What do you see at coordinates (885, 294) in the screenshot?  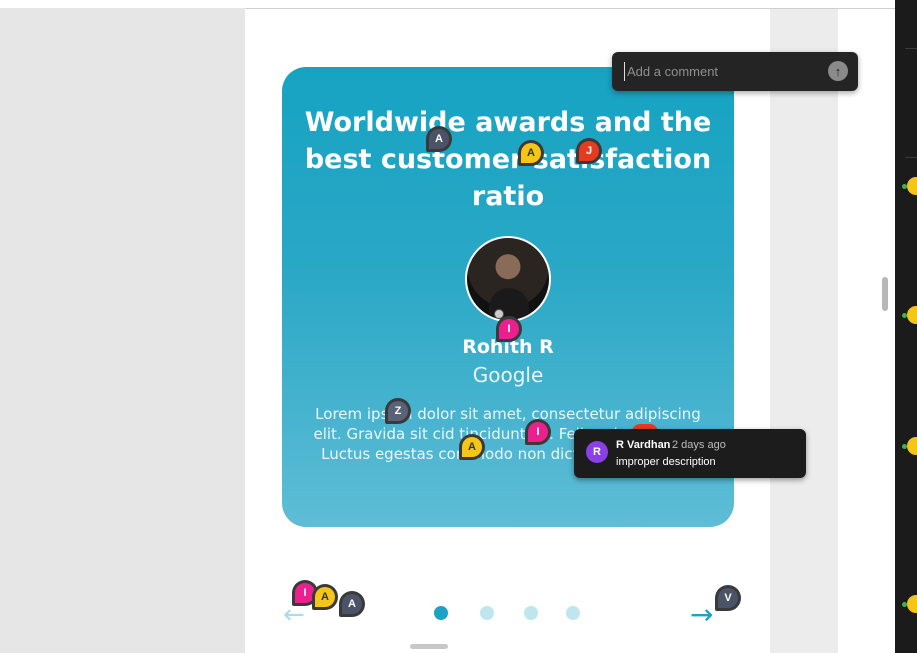 I see `scrollbar-thumb` at bounding box center [885, 294].